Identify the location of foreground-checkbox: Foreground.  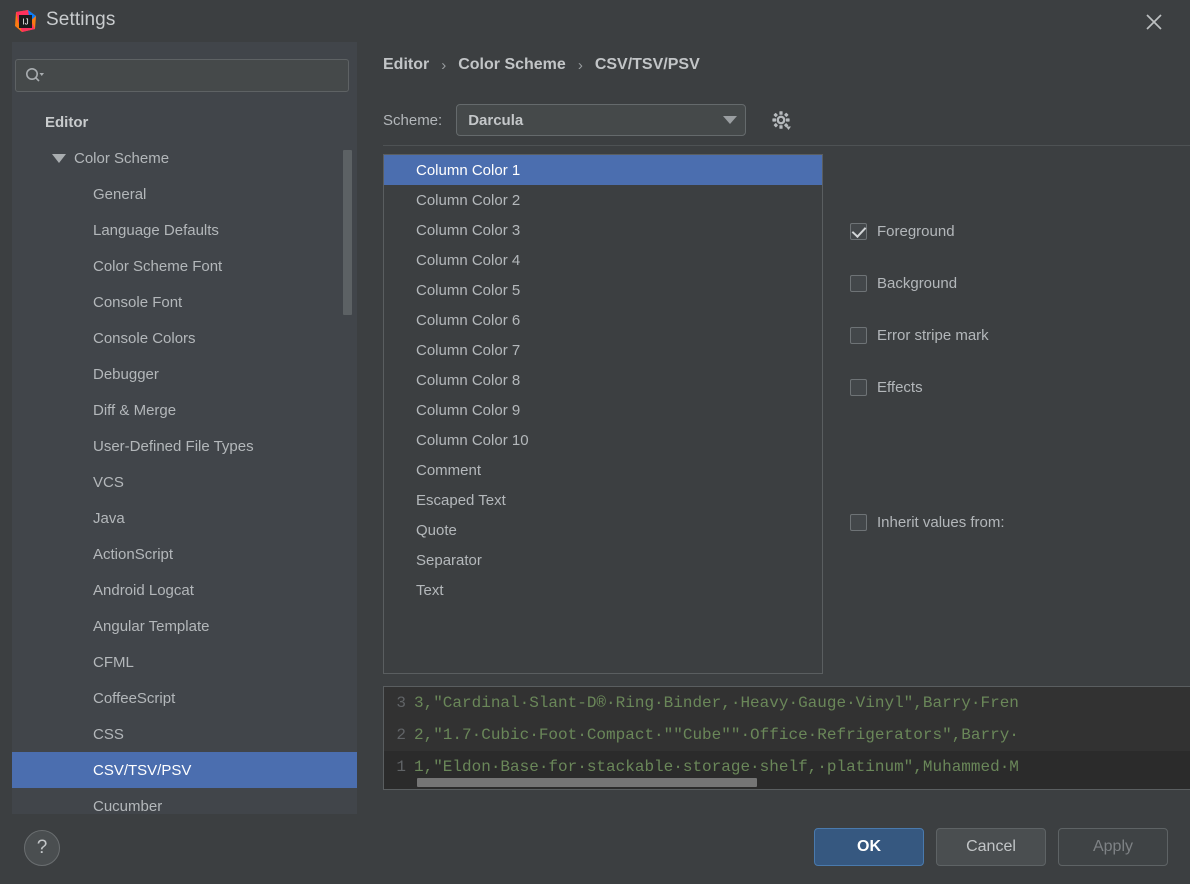
(902, 231).